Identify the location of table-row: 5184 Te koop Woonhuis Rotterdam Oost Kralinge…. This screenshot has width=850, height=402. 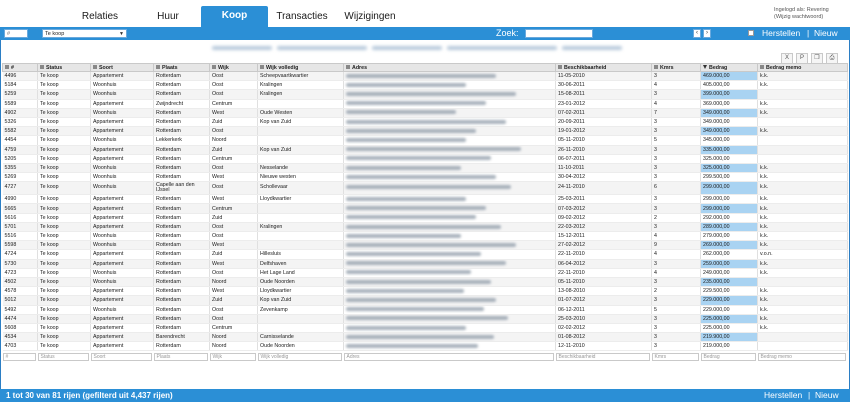
(425, 85).